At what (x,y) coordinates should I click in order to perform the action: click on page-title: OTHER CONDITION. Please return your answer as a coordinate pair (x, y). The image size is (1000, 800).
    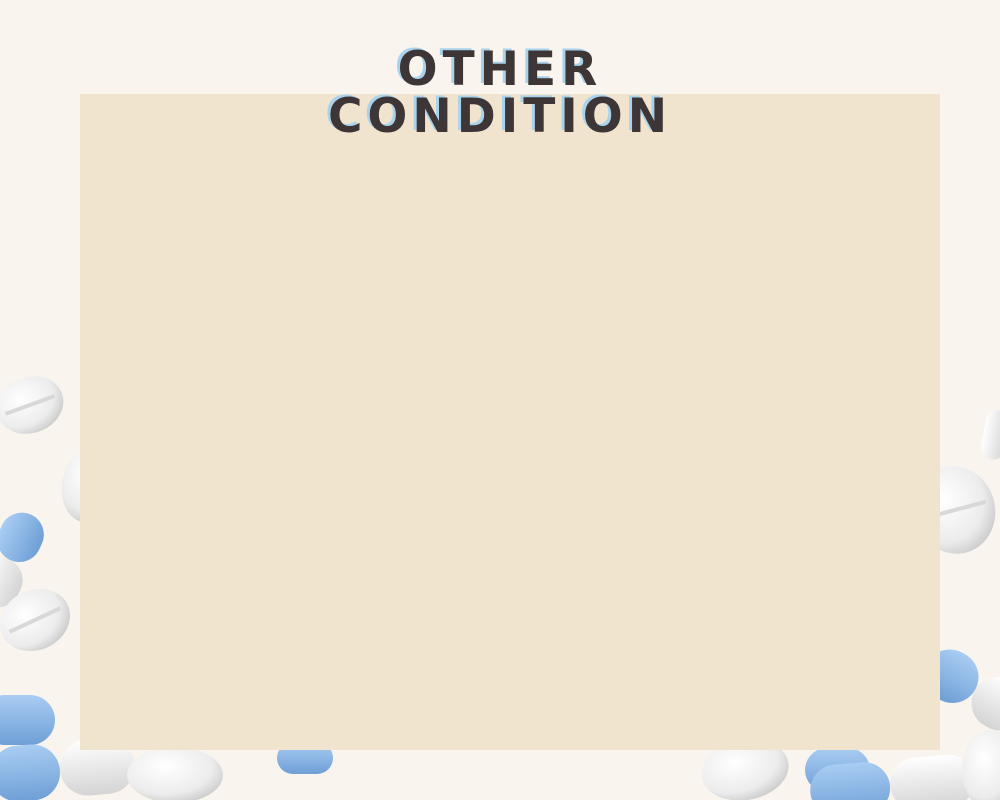
    Looking at the image, I should click on (500, 93).